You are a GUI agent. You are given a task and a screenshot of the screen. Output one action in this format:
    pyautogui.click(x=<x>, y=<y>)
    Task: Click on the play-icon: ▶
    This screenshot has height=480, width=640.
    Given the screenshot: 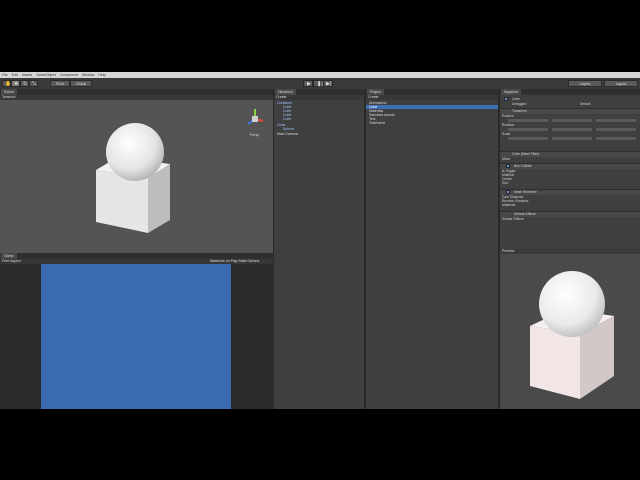 What is the action you would take?
    pyautogui.click(x=309, y=84)
    